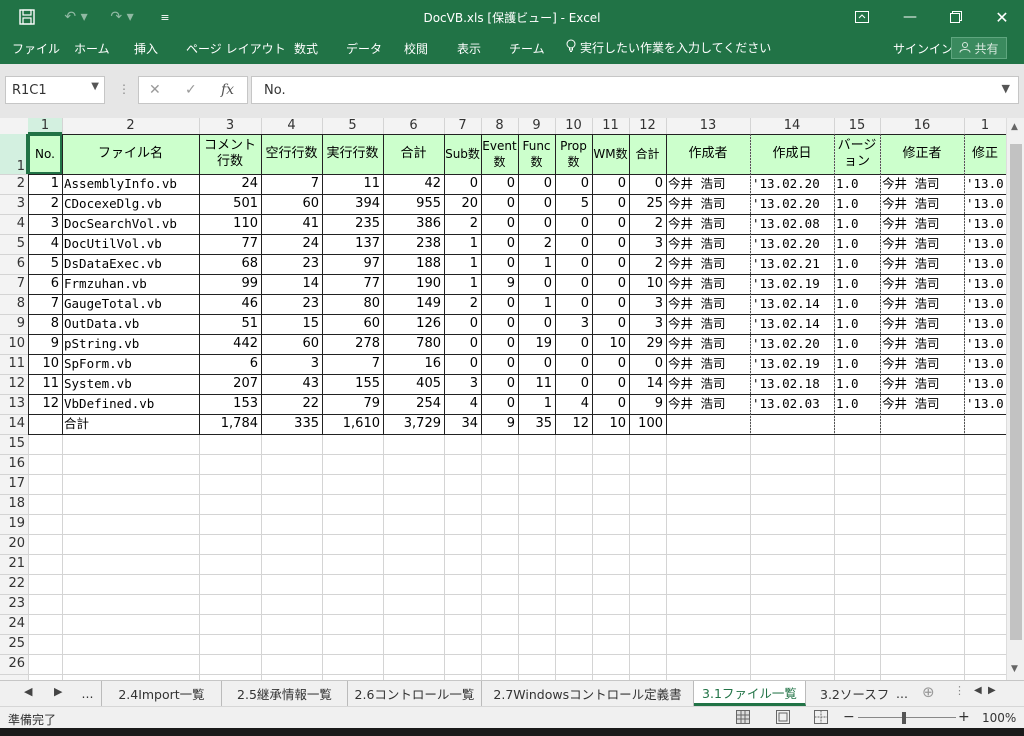 The width and height of the screenshot is (1024, 736). Describe the element at coordinates (413, 404) in the screenshot. I see `table-cell: 254` at that location.